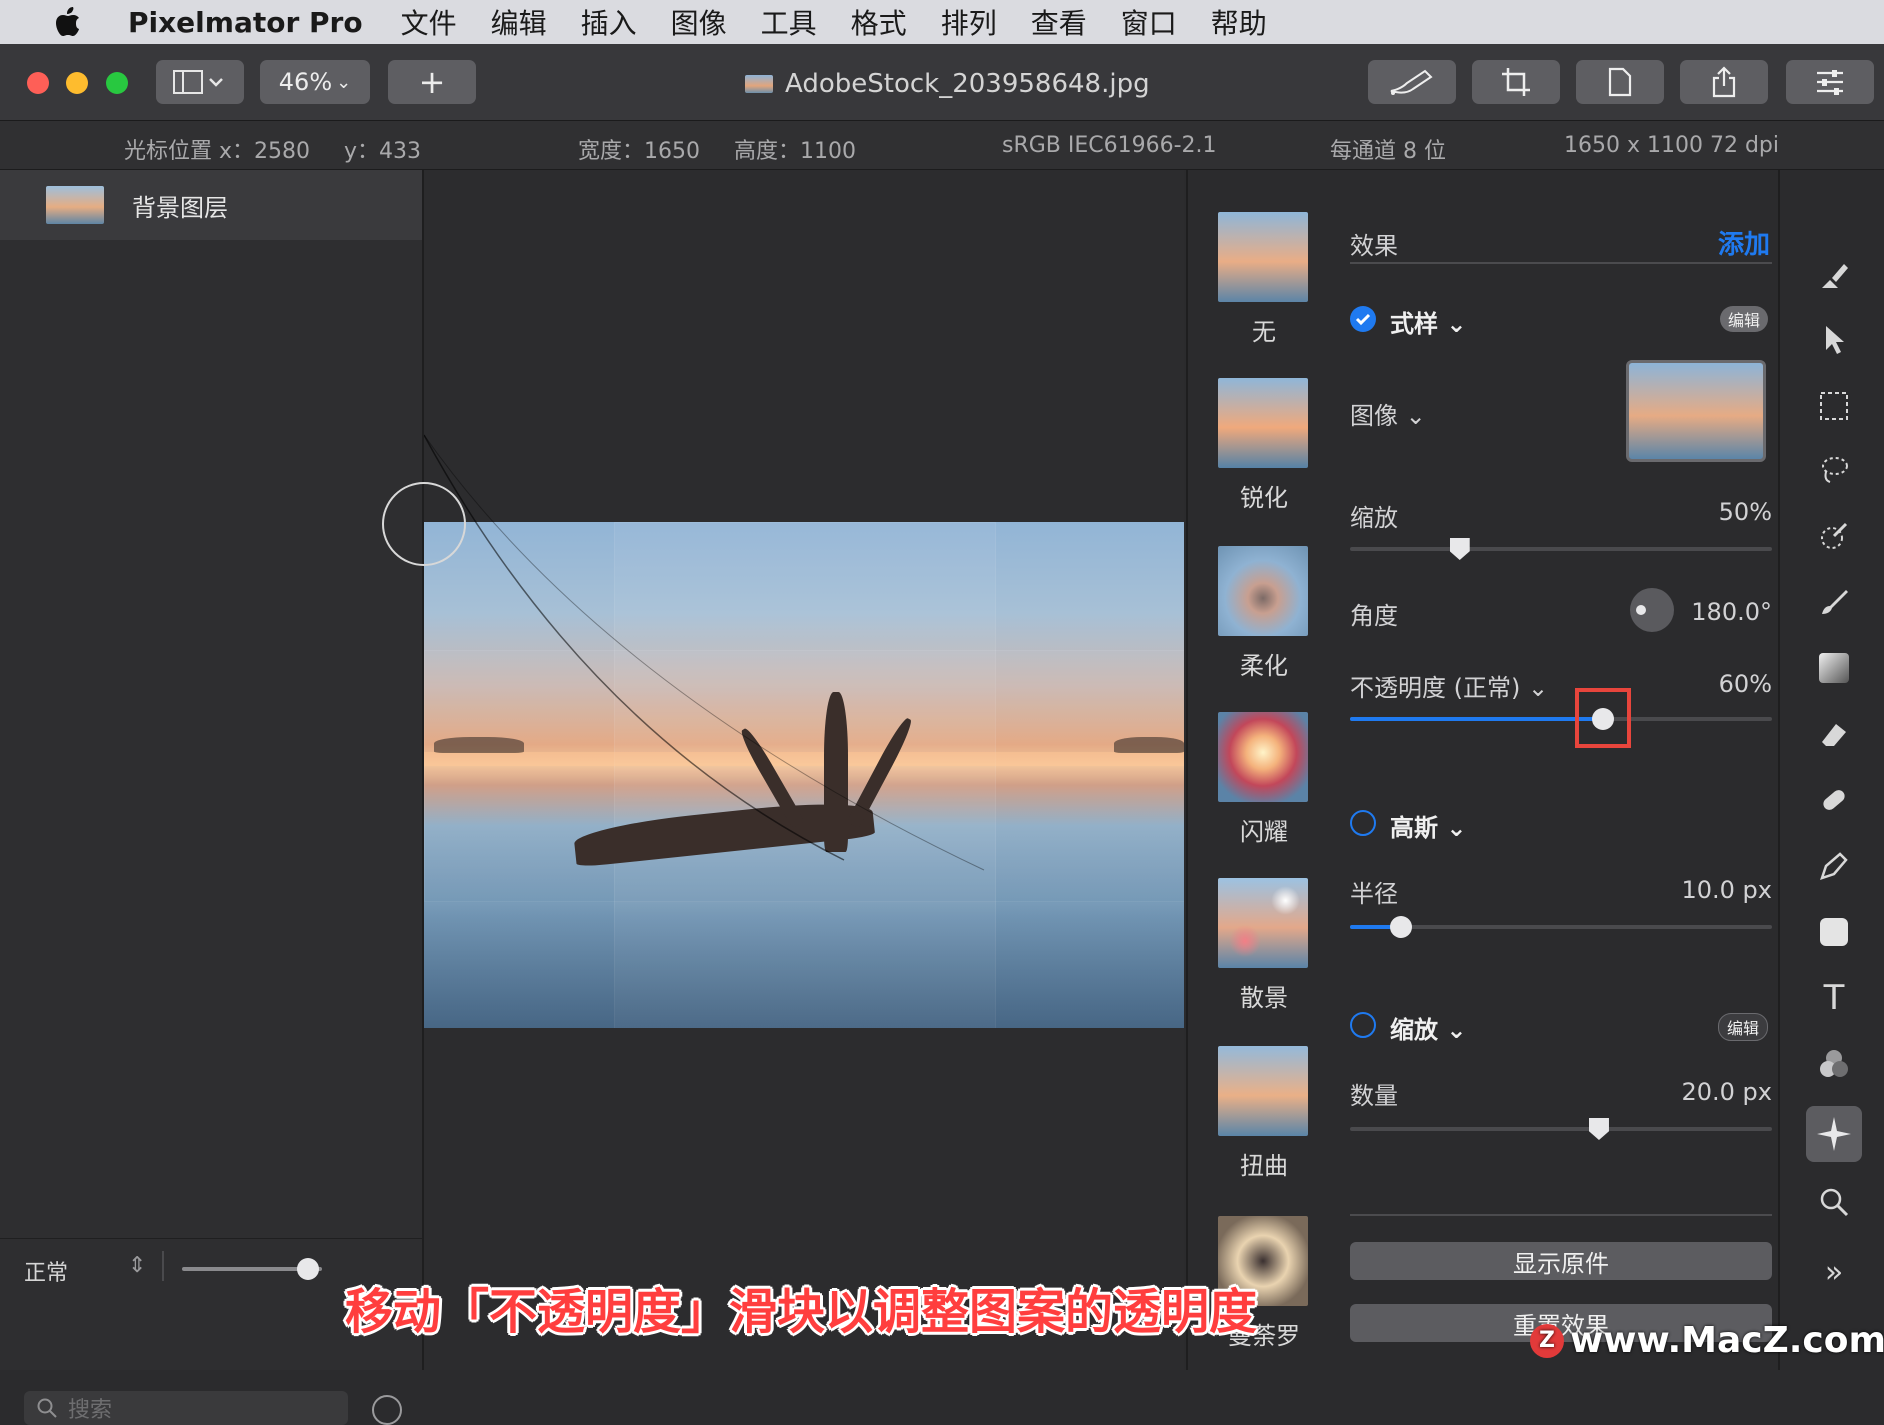 Image resolution: width=1884 pixels, height=1425 pixels. I want to click on resolution-readout: 1650 x 1100 72 dpi, so click(1672, 145).